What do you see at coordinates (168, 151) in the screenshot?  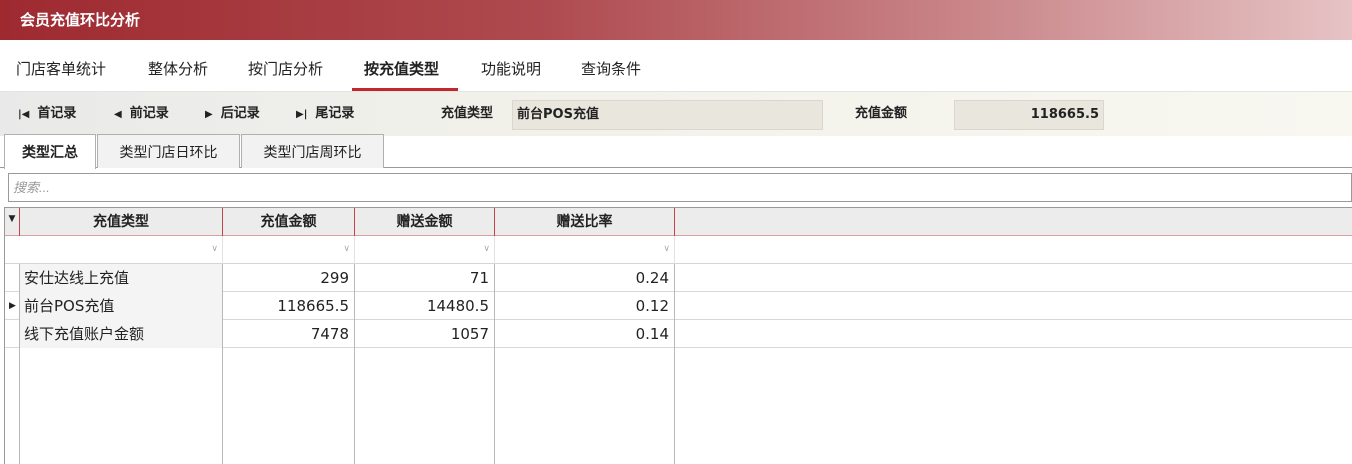 I see `subtab-type-store-daily: 类型门店日环比` at bounding box center [168, 151].